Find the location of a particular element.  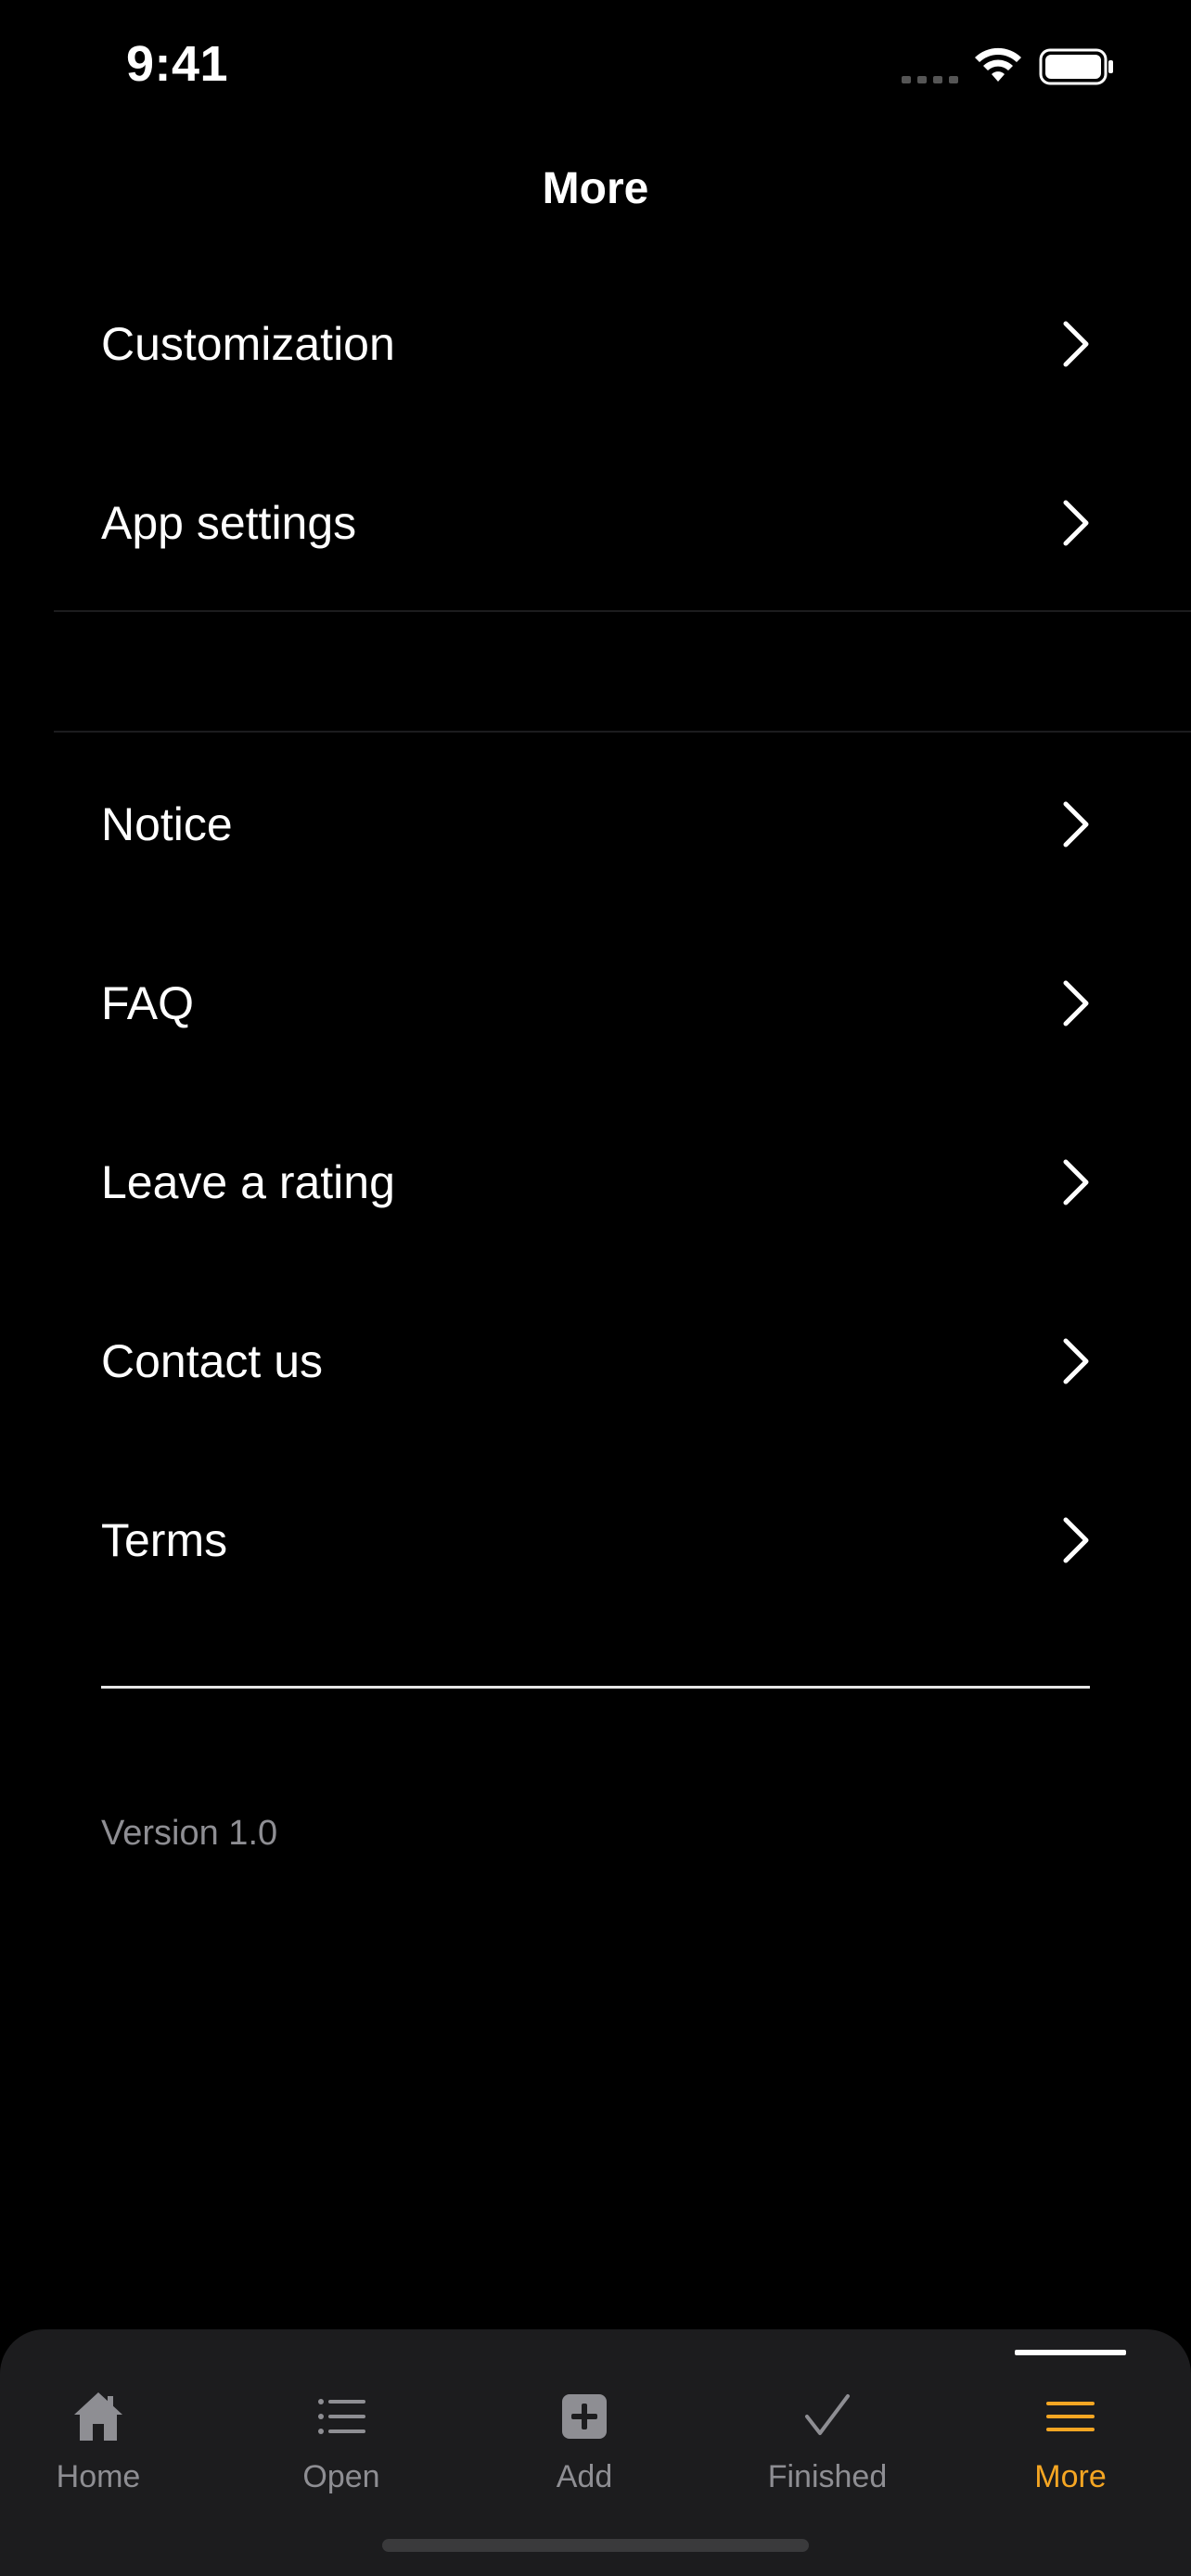

plus-square-icon is located at coordinates (584, 2417).